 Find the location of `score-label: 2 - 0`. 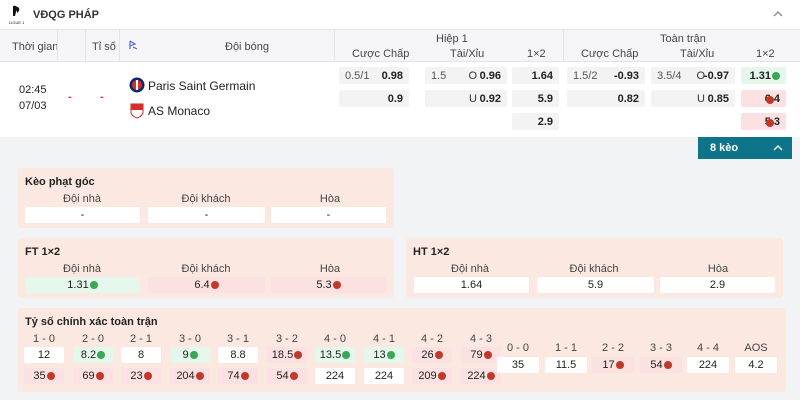

score-label: 2 - 0 is located at coordinates (92, 339).